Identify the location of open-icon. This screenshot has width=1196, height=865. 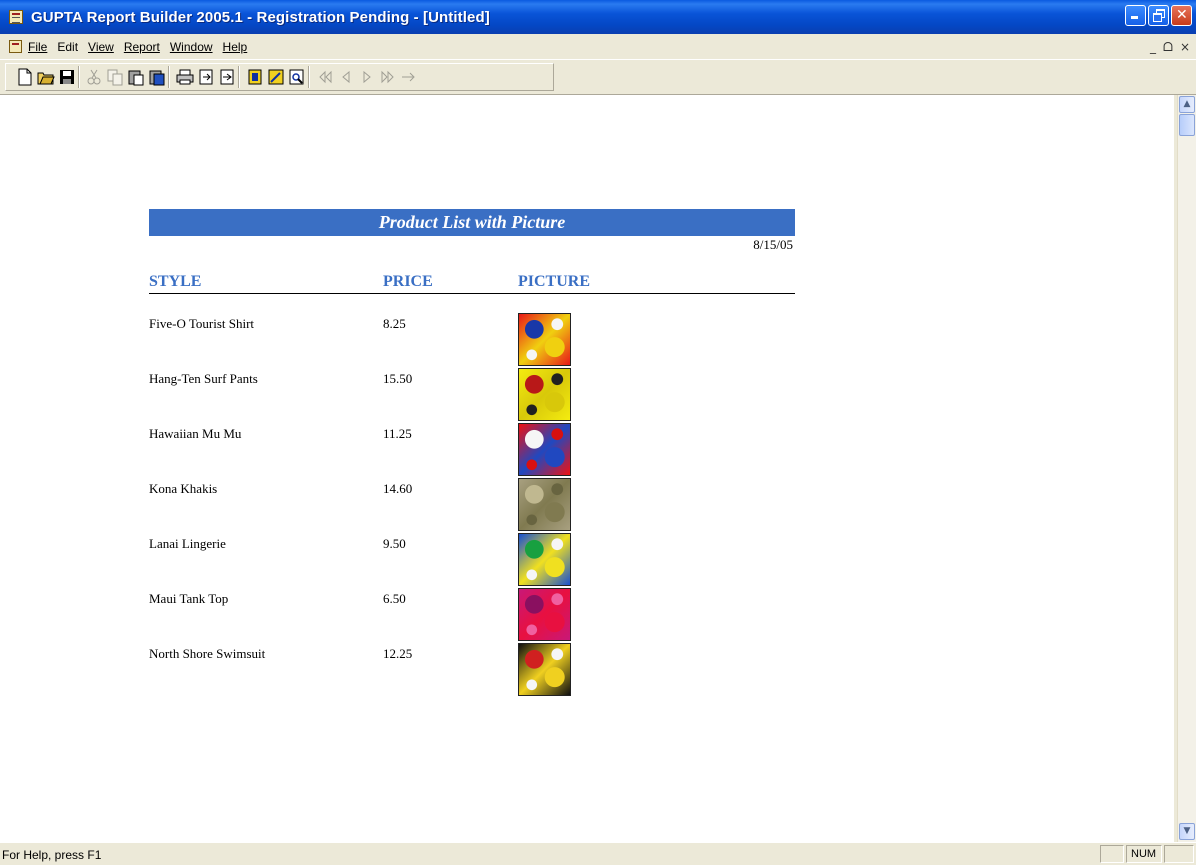
(46, 77).